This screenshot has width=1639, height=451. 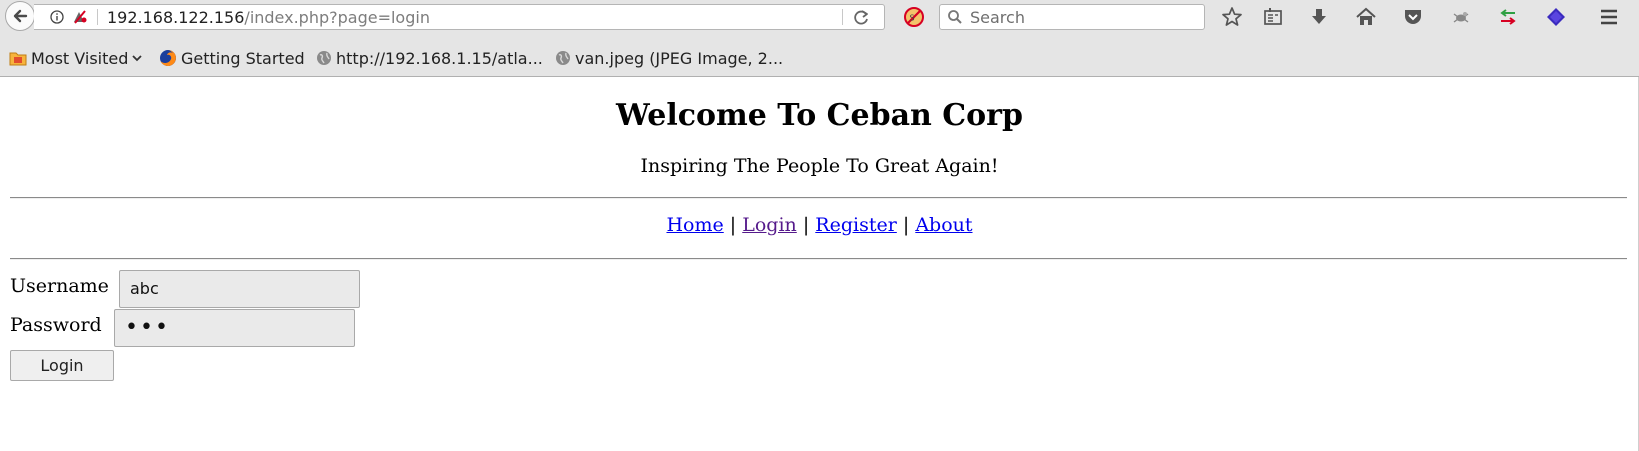 I want to click on bookmark-most-visited: Most Visited, so click(x=78, y=58).